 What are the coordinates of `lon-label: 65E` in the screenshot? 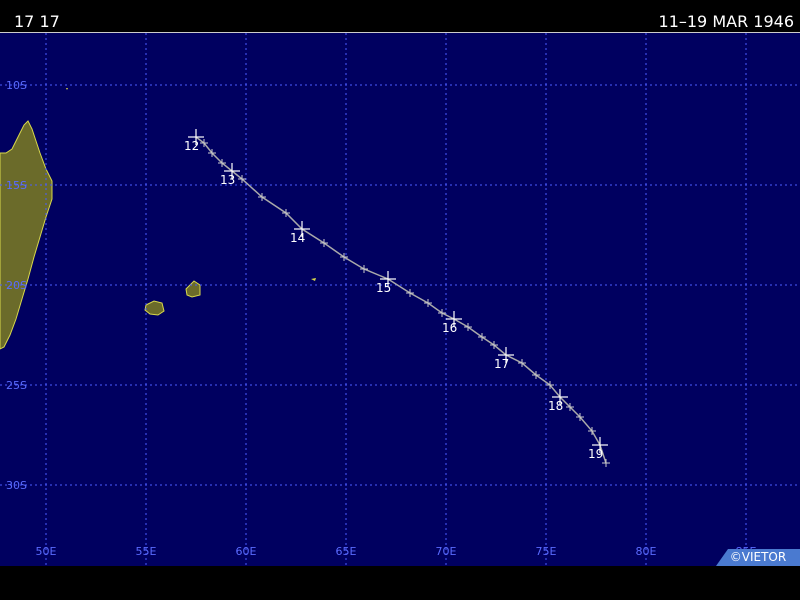 It's located at (346, 551).